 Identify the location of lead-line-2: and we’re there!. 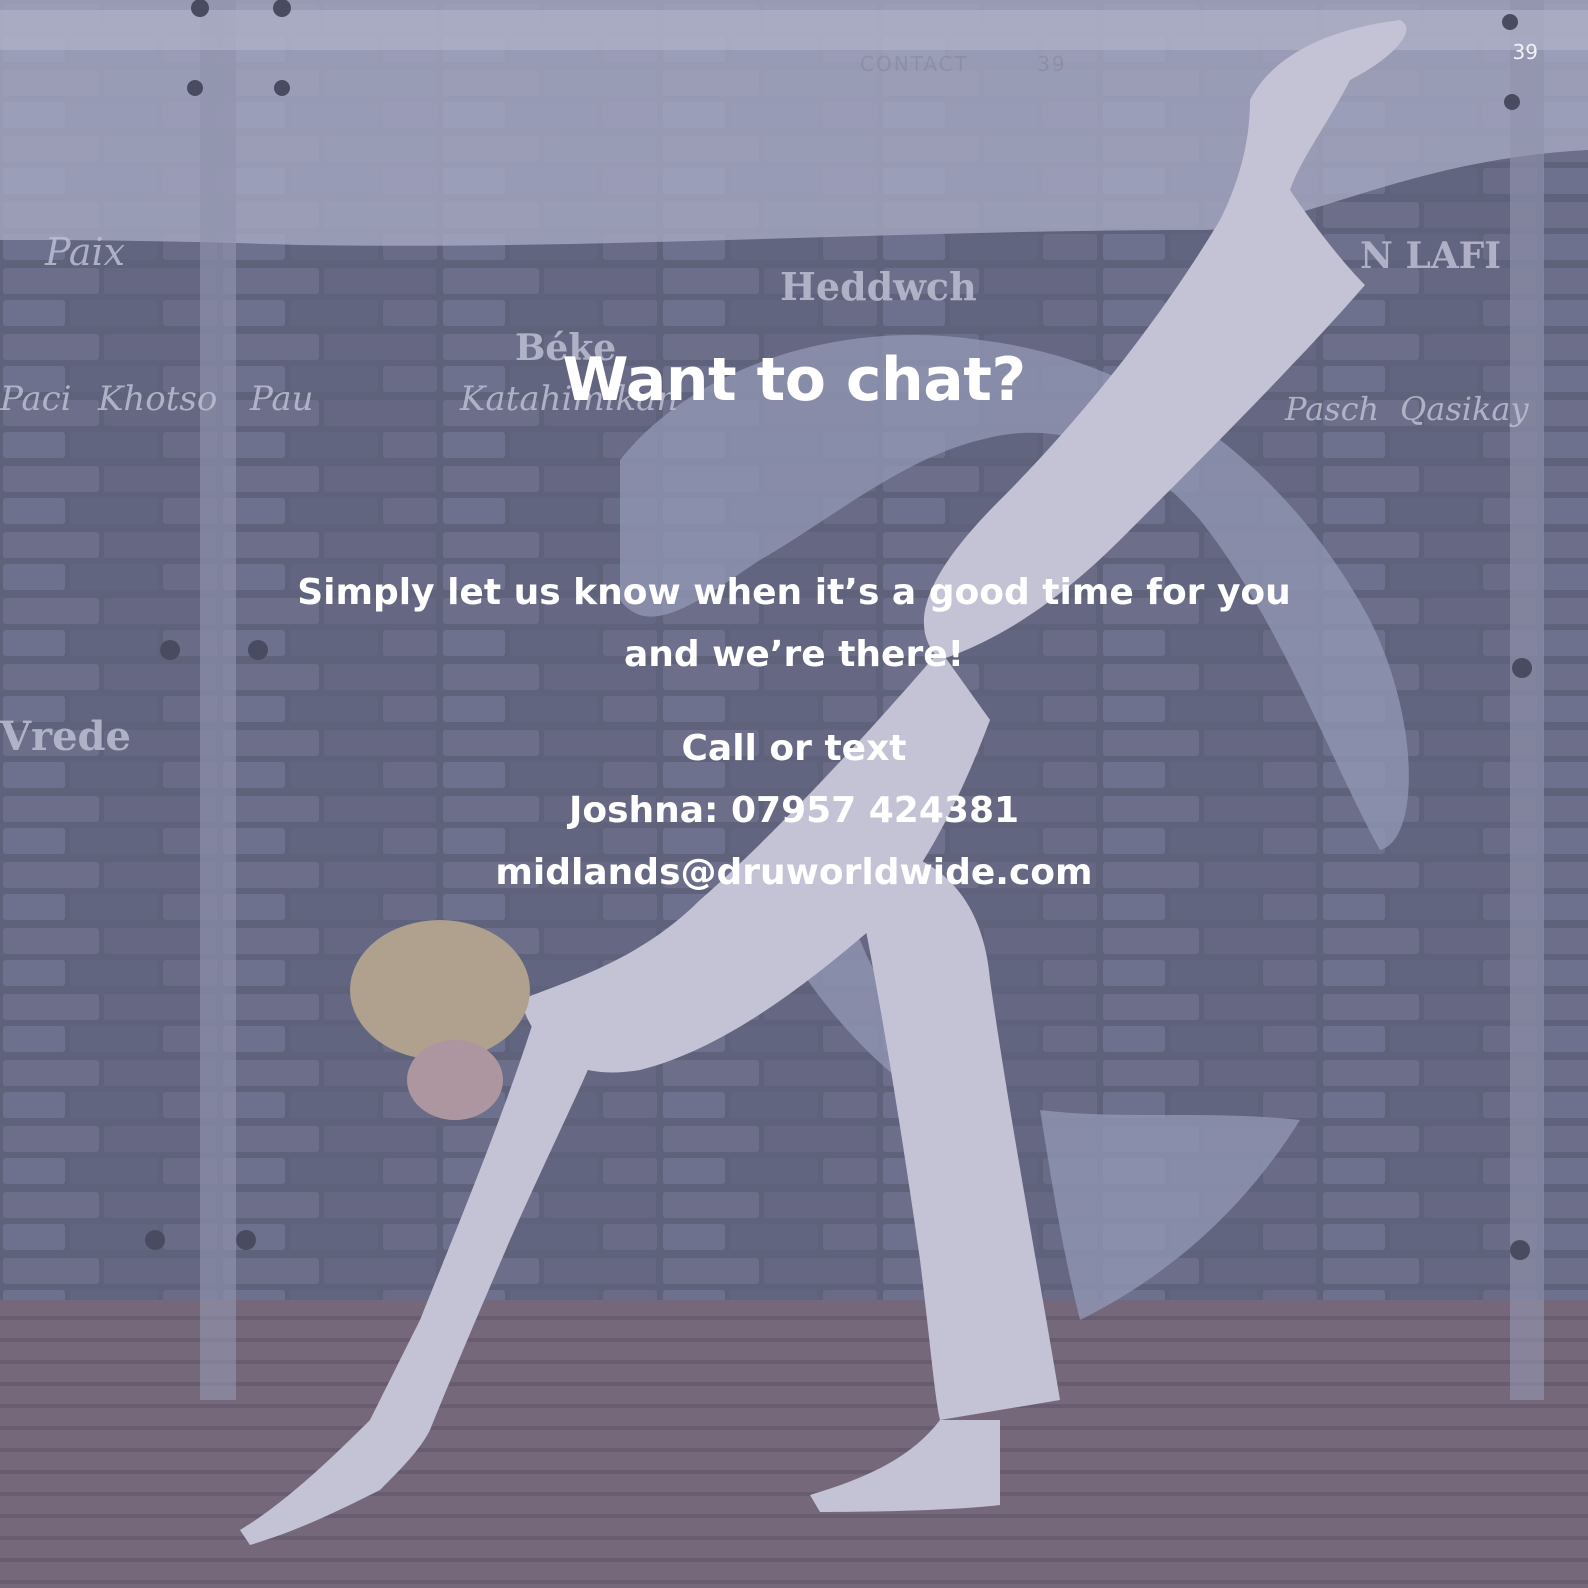
(794, 654).